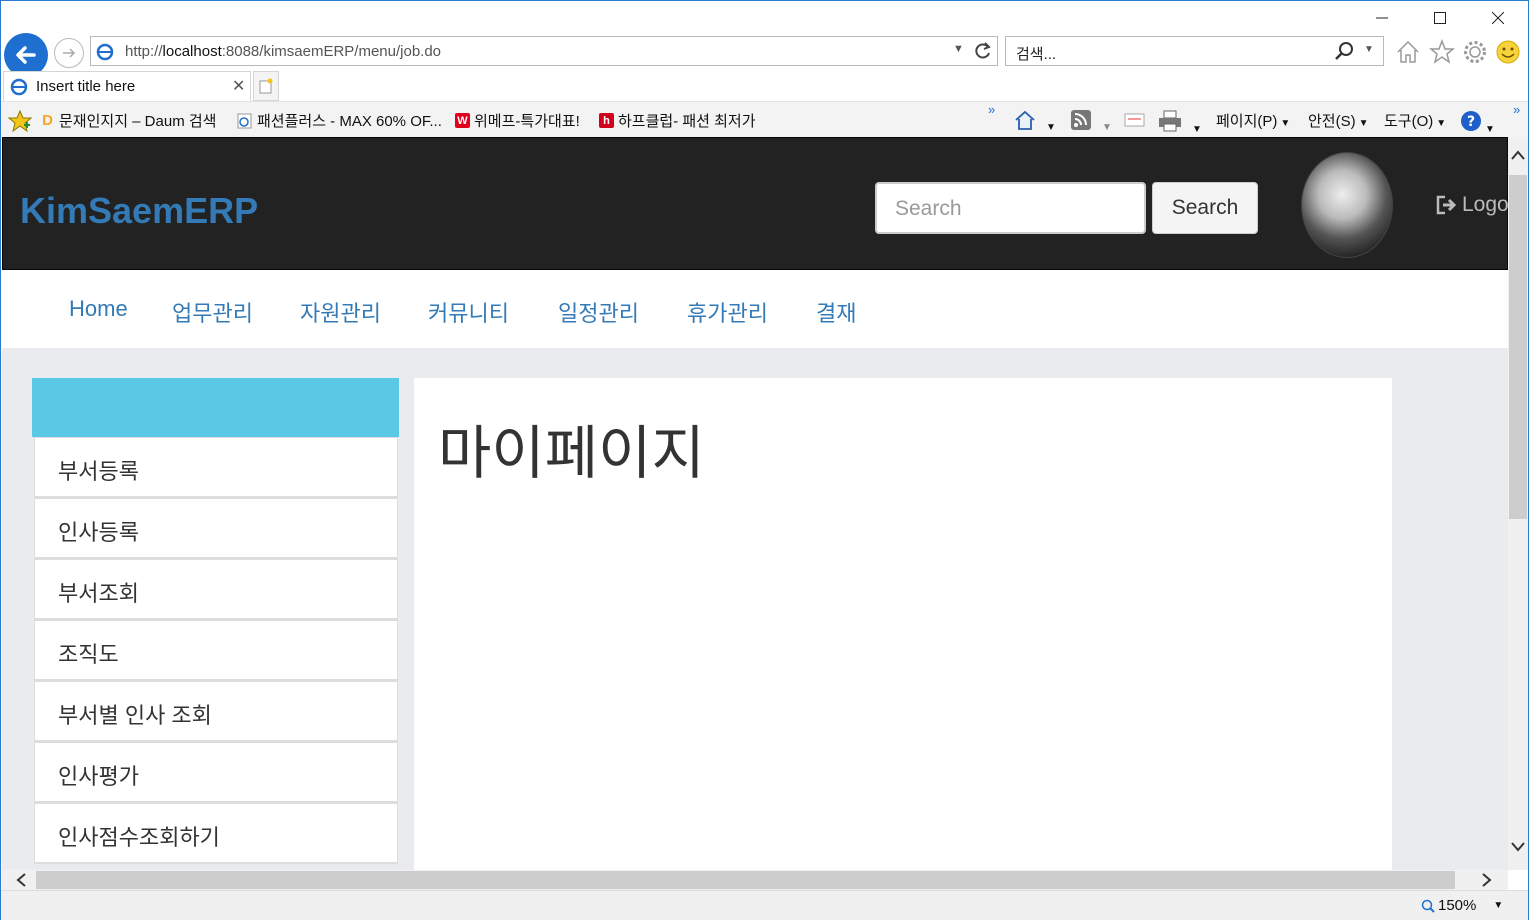  Describe the element at coordinates (1516, 109) in the screenshot. I see `command-overflow-chevron-icon: »` at that location.